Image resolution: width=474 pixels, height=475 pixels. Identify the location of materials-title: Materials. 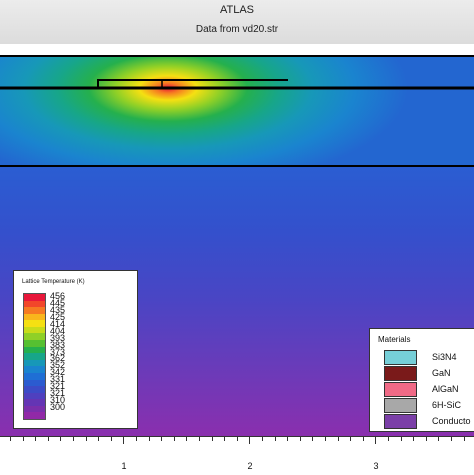
(394, 339).